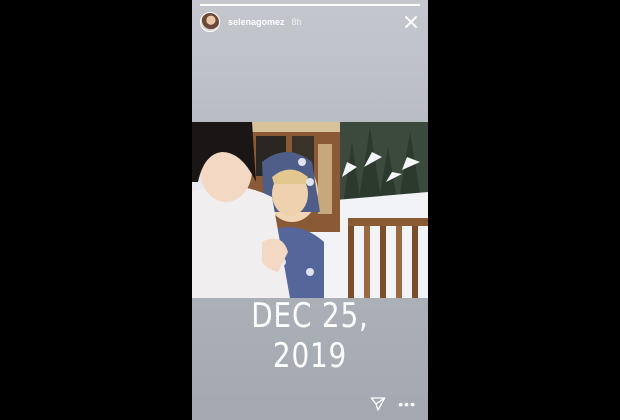 Image resolution: width=620 pixels, height=420 pixels. Describe the element at coordinates (296, 22) in the screenshot. I see `timestamp: 8h` at that location.